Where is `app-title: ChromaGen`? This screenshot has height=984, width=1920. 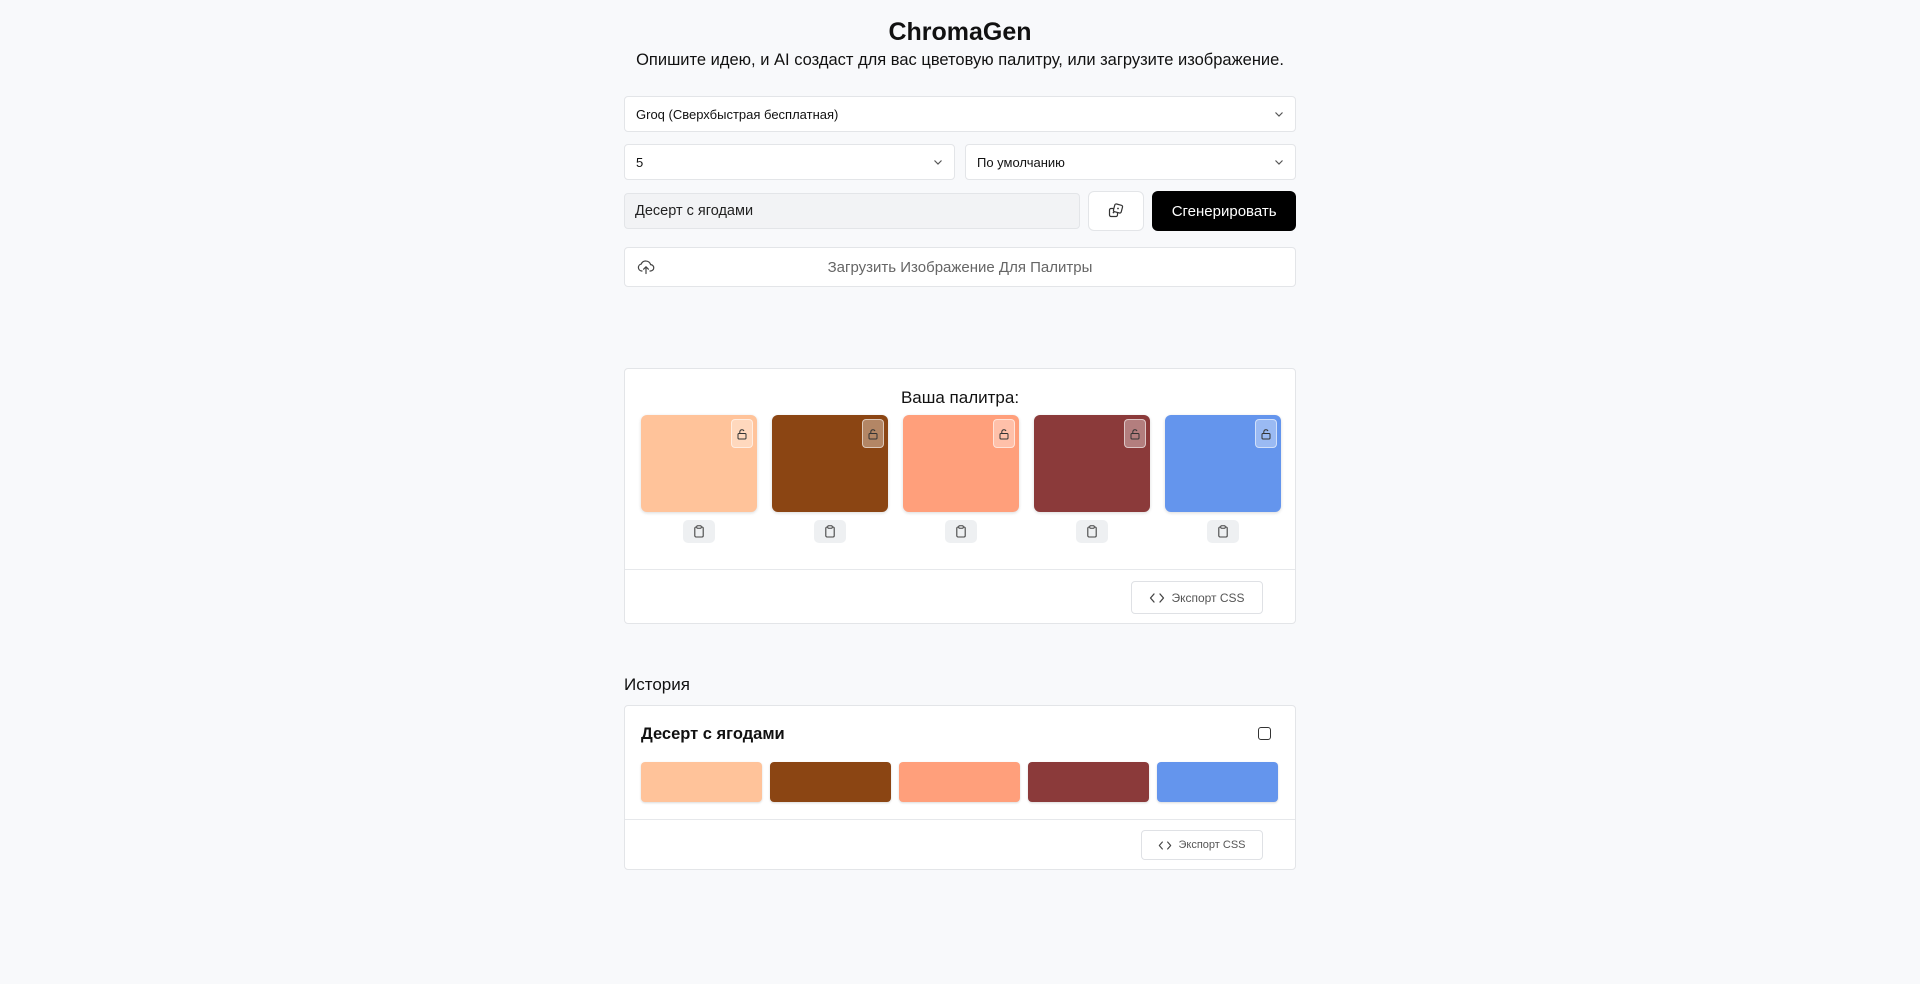
app-title: ChromaGen is located at coordinates (960, 32).